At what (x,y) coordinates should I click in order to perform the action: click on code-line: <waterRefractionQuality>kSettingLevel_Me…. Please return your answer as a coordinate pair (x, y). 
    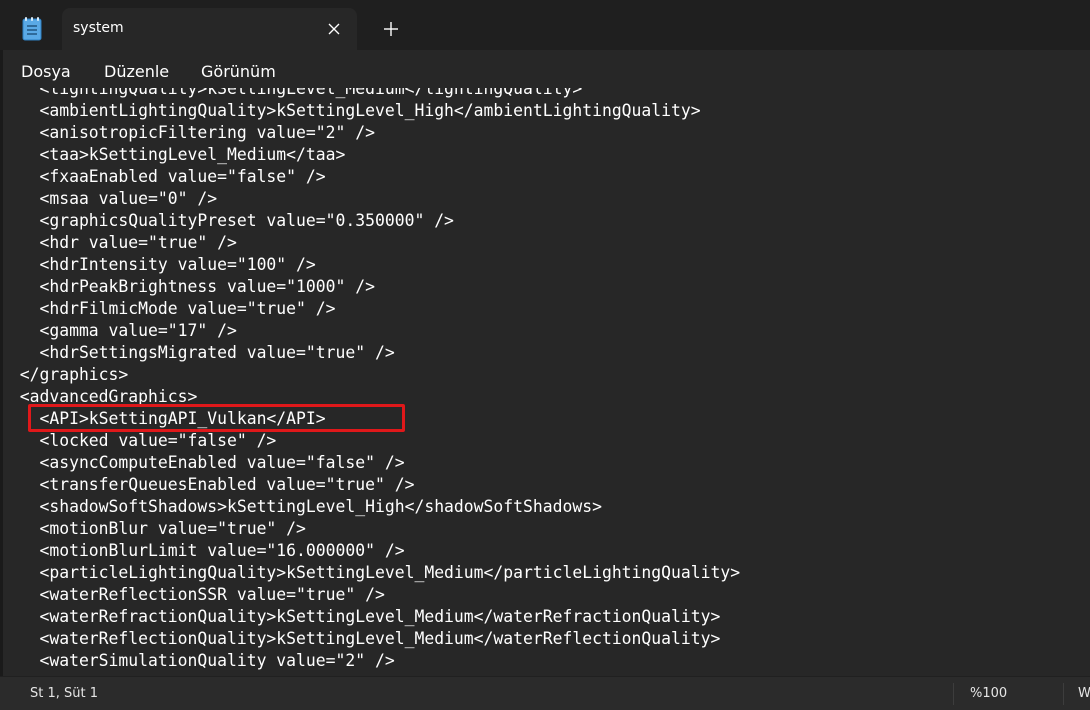
    Looking at the image, I should click on (360, 616).